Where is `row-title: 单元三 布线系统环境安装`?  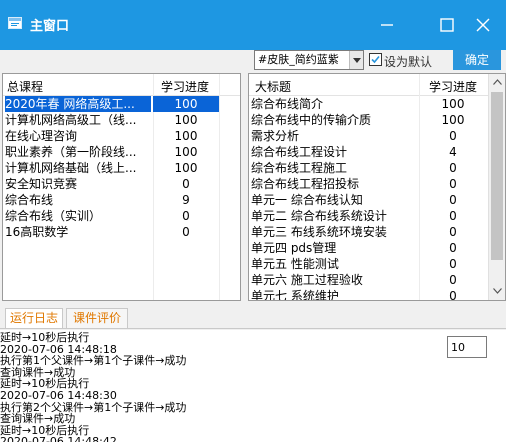
row-title: 单元三 布线系统环境安装 is located at coordinates (319, 232).